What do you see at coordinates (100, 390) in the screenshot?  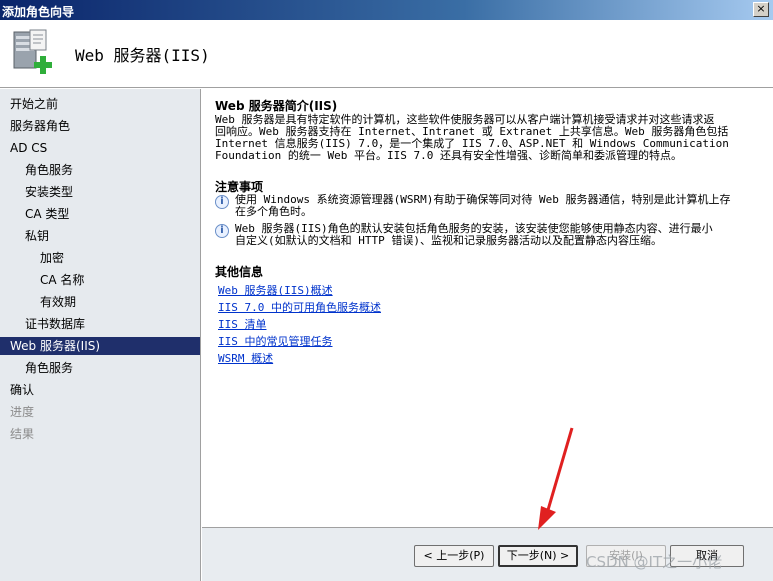 I see `nav-step-confirmation: 确认` at bounding box center [100, 390].